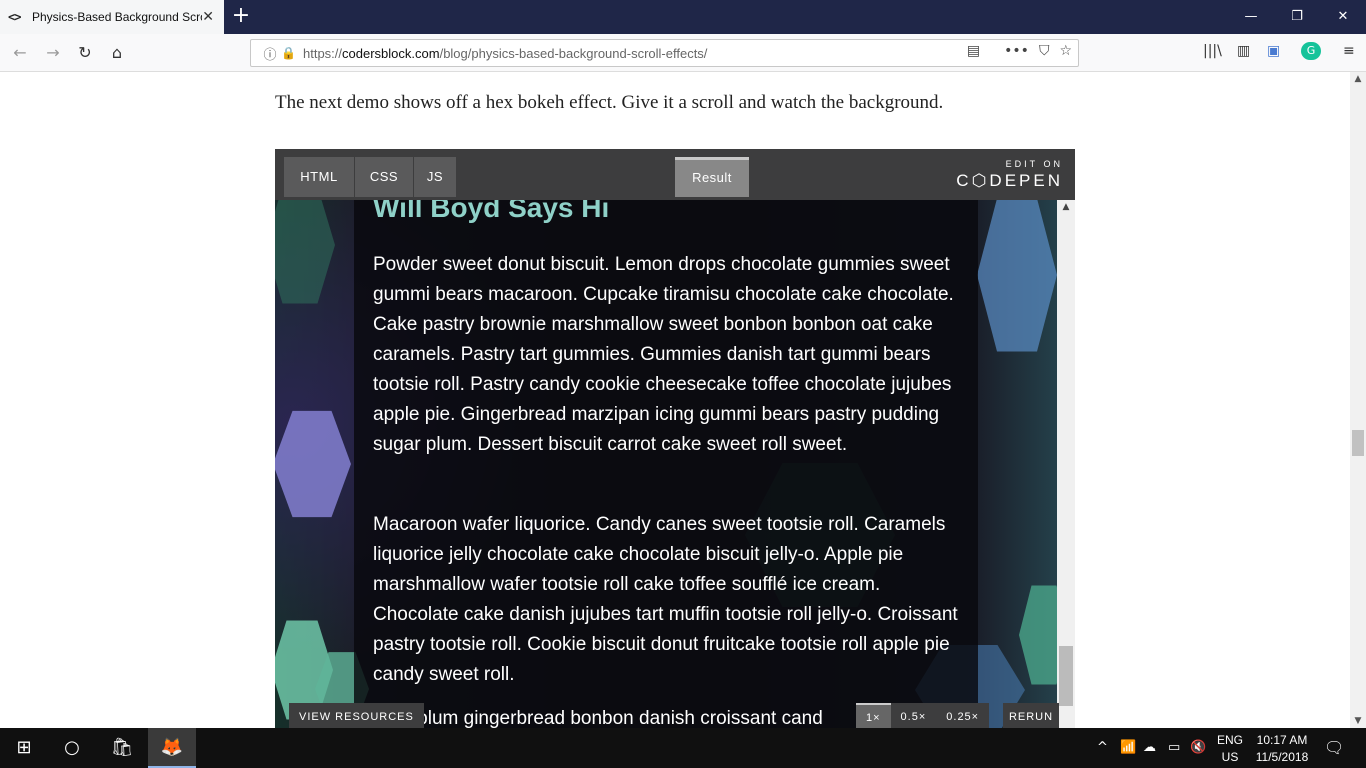  What do you see at coordinates (356, 716) in the screenshot?
I see `view-resources-button: VIEW RESOURCES` at bounding box center [356, 716].